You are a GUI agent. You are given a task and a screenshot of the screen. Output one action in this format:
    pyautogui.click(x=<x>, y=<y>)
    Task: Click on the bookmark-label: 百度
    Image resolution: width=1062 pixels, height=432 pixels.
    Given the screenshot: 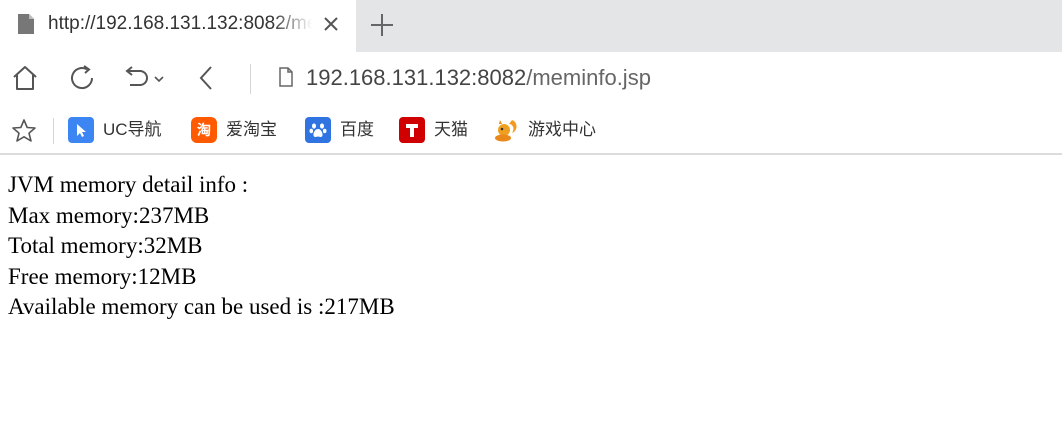 What is the action you would take?
    pyautogui.click(x=357, y=129)
    